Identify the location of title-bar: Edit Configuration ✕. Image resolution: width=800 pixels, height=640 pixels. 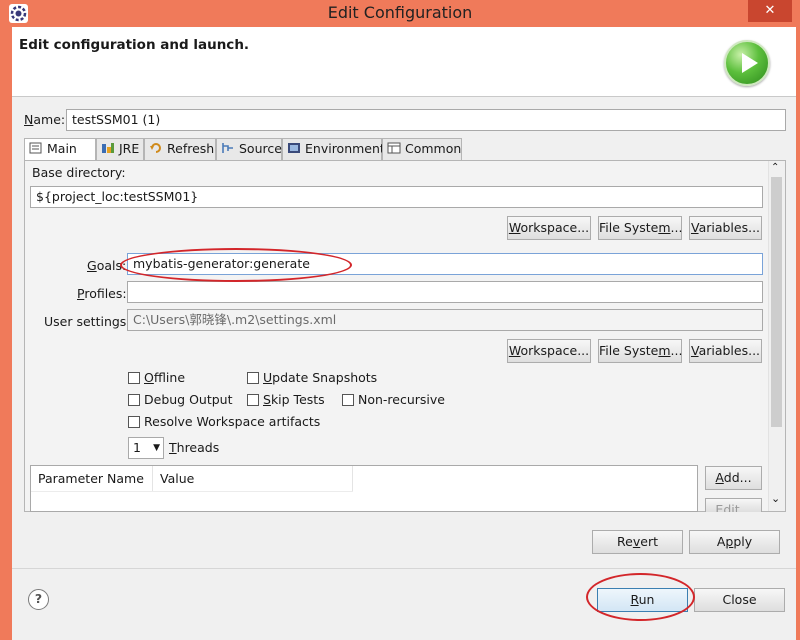
(400, 13).